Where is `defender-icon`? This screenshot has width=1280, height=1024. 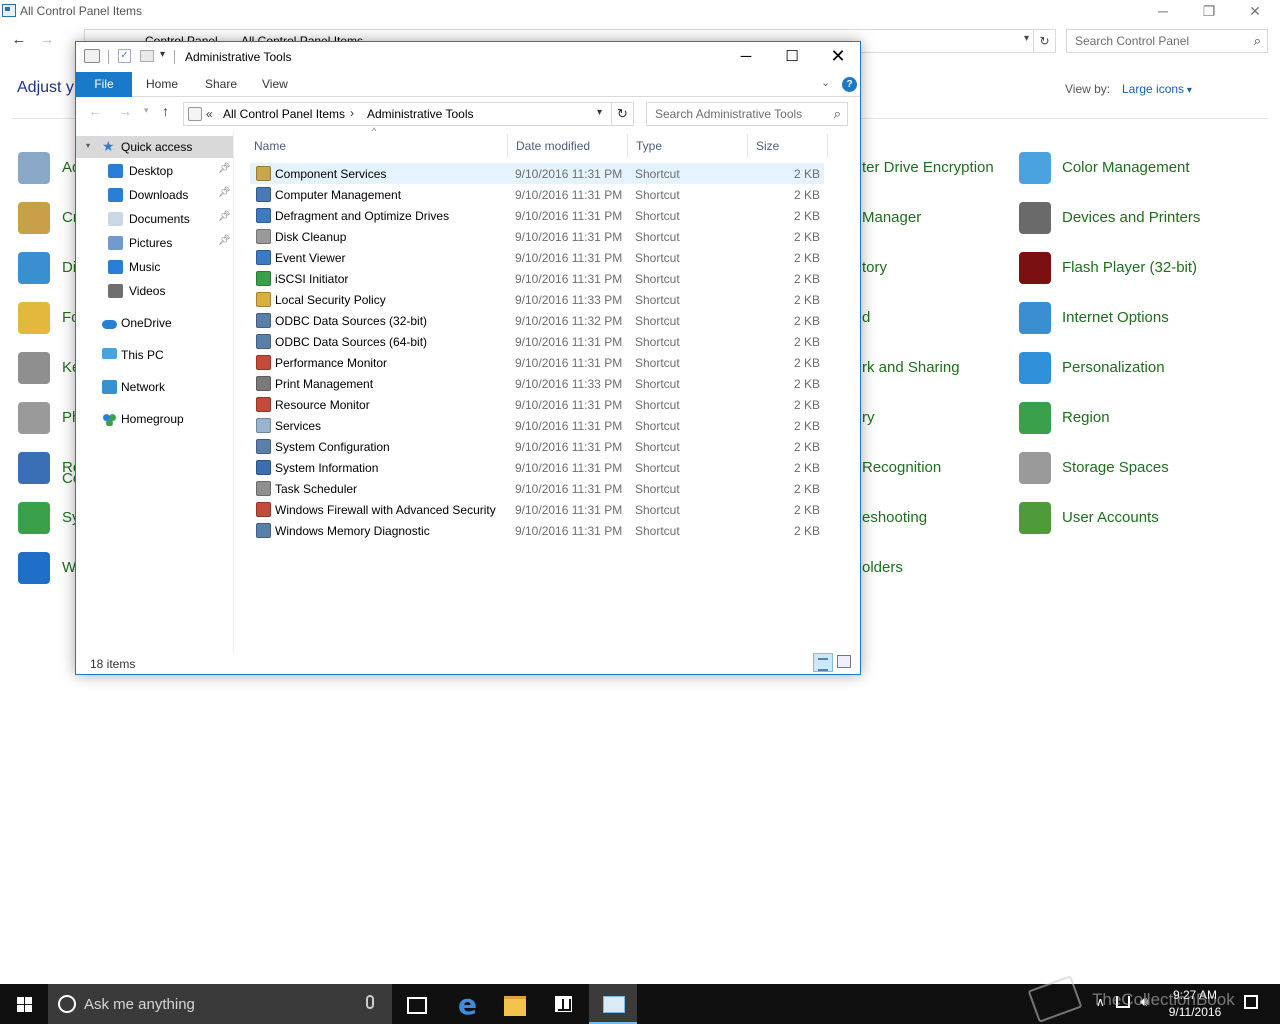 defender-icon is located at coordinates (34, 568).